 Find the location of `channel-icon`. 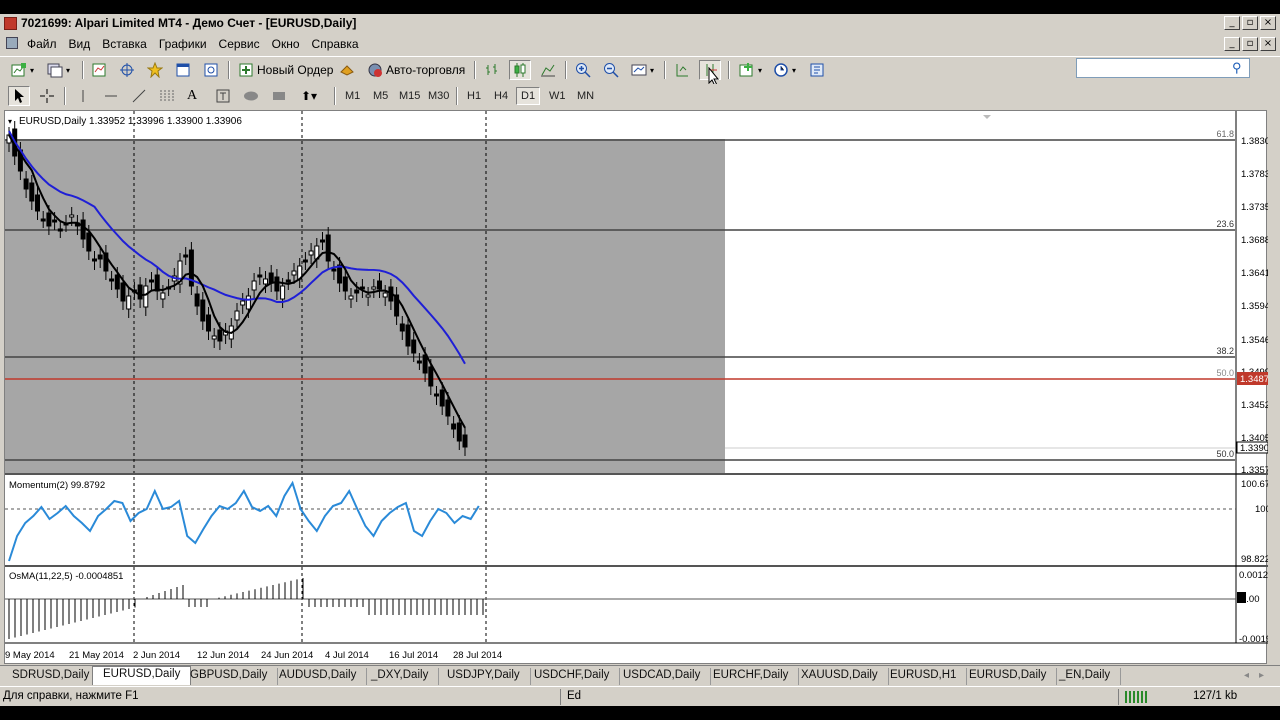

channel-icon is located at coordinates (167, 96).